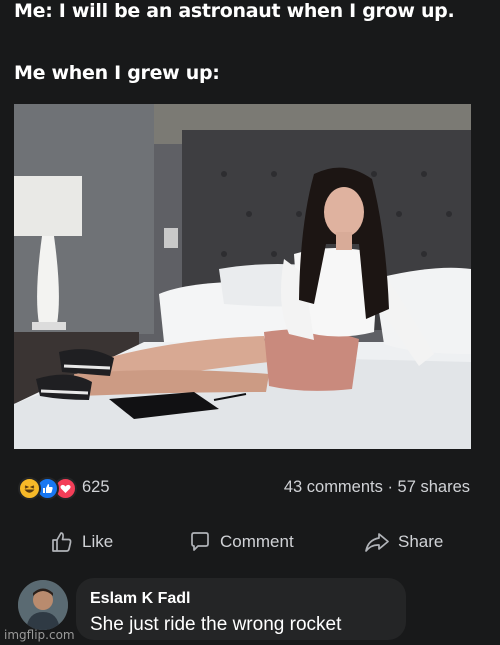  I want to click on haha-reaction-icon, so click(29, 488).